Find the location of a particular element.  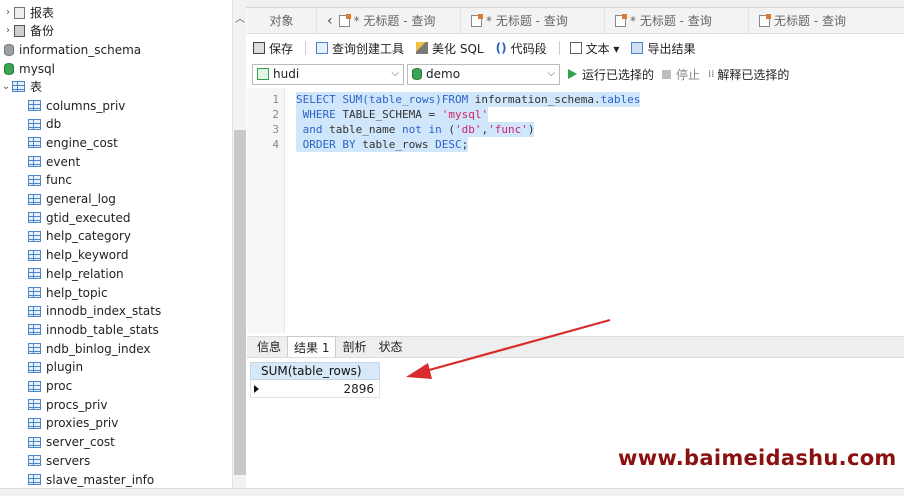

tab-query-2: * 无标题 - 查询 is located at coordinates (533, 20).